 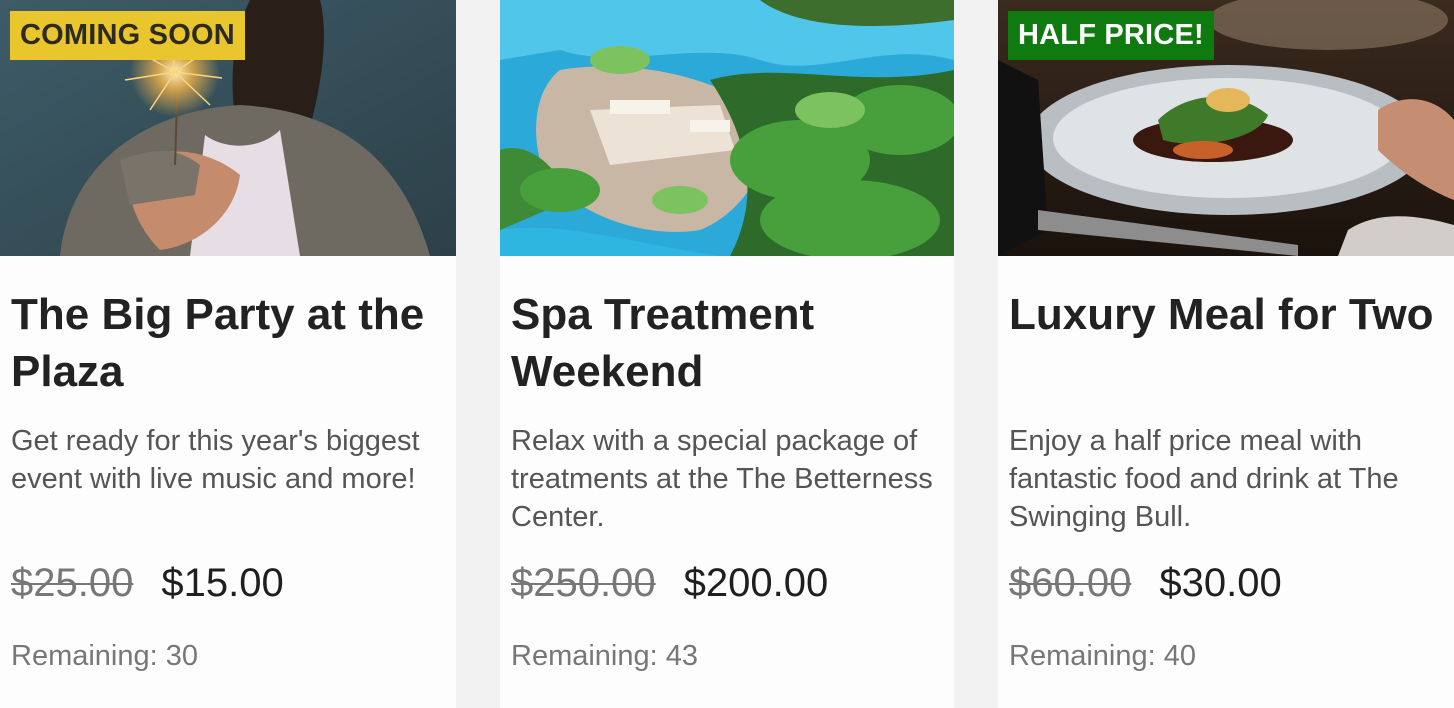 I want to click on gourmet-meal-image: HALF PRICE!, so click(x=1226, y=128).